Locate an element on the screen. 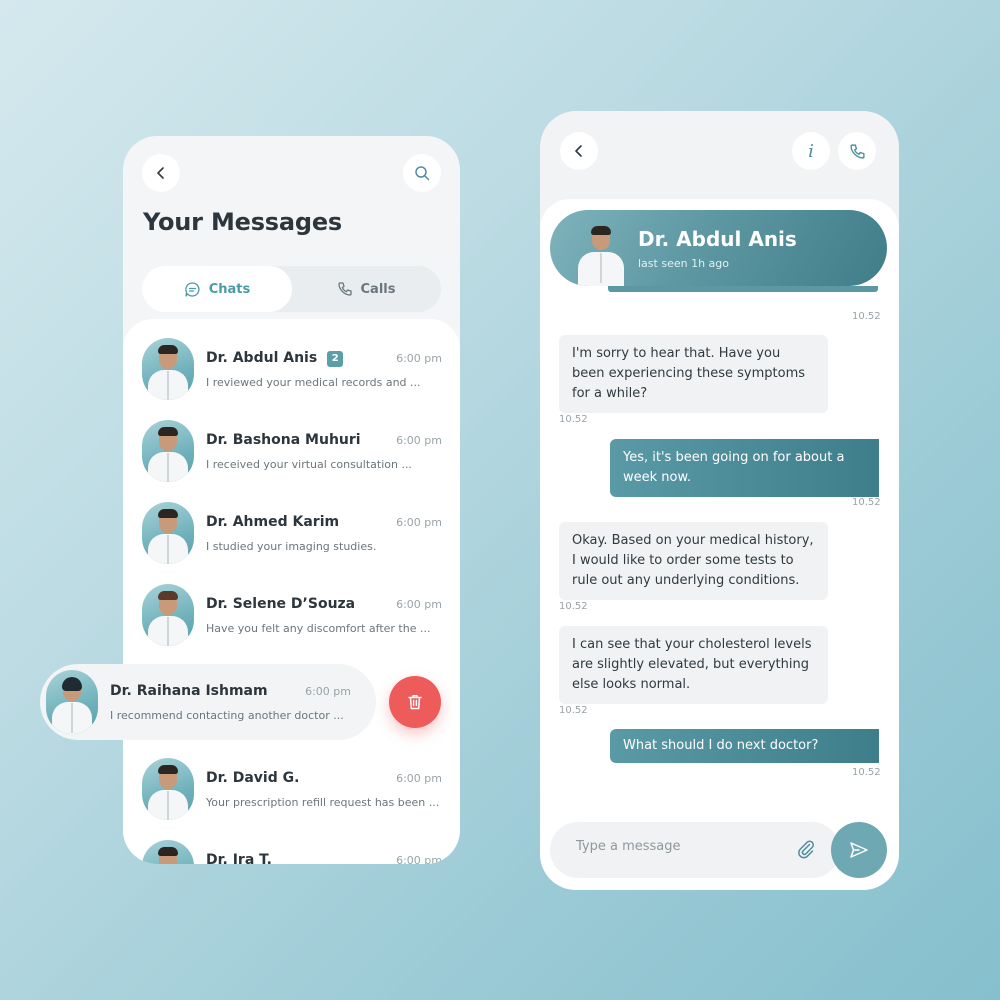  message-input is located at coordinates (676, 846).